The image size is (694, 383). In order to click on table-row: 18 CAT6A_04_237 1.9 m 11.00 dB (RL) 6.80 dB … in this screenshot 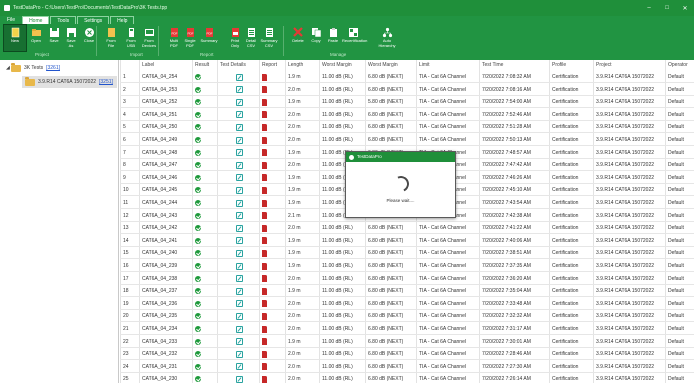, I will do `click(407, 291)`.